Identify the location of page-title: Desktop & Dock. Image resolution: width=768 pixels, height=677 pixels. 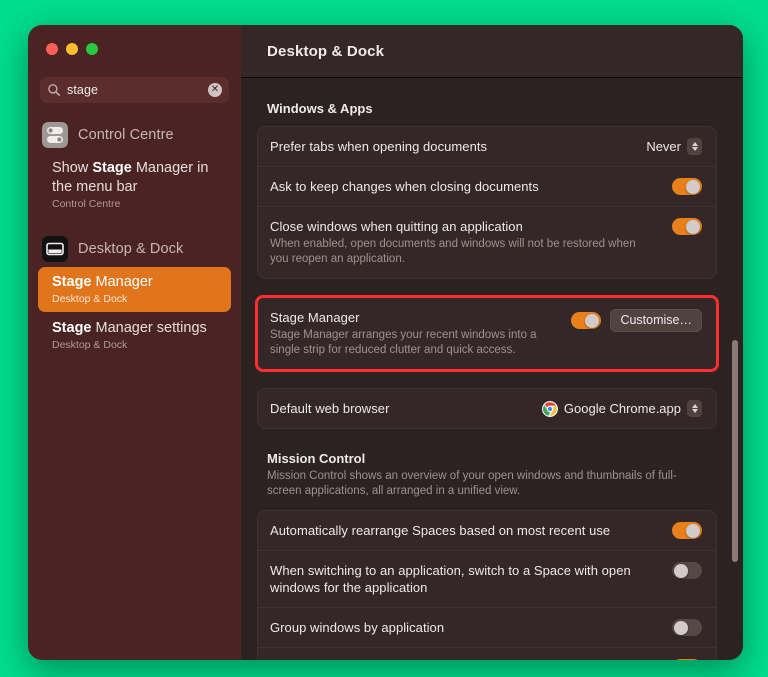
(326, 51).